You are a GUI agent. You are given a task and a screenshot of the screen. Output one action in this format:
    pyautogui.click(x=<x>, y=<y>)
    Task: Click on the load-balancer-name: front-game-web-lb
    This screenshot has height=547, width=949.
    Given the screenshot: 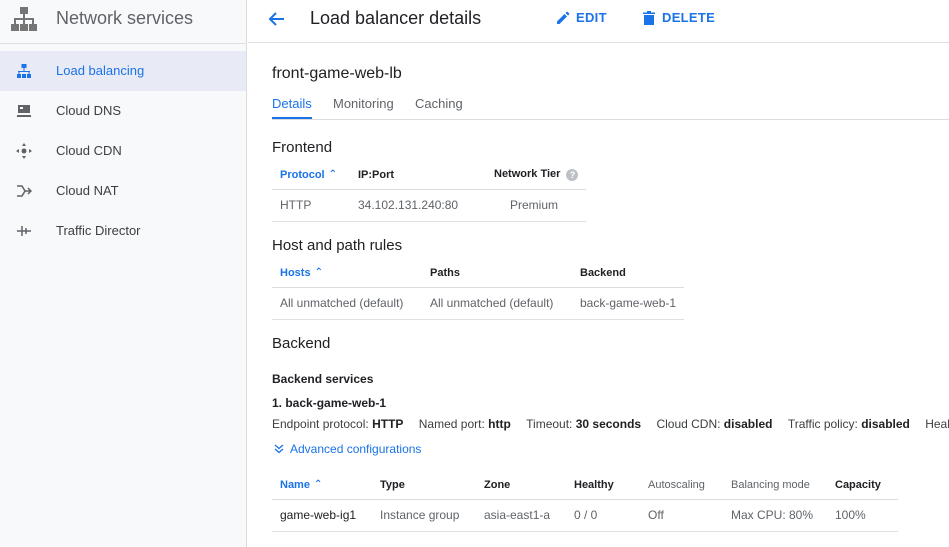 What is the action you would take?
    pyautogui.click(x=337, y=73)
    